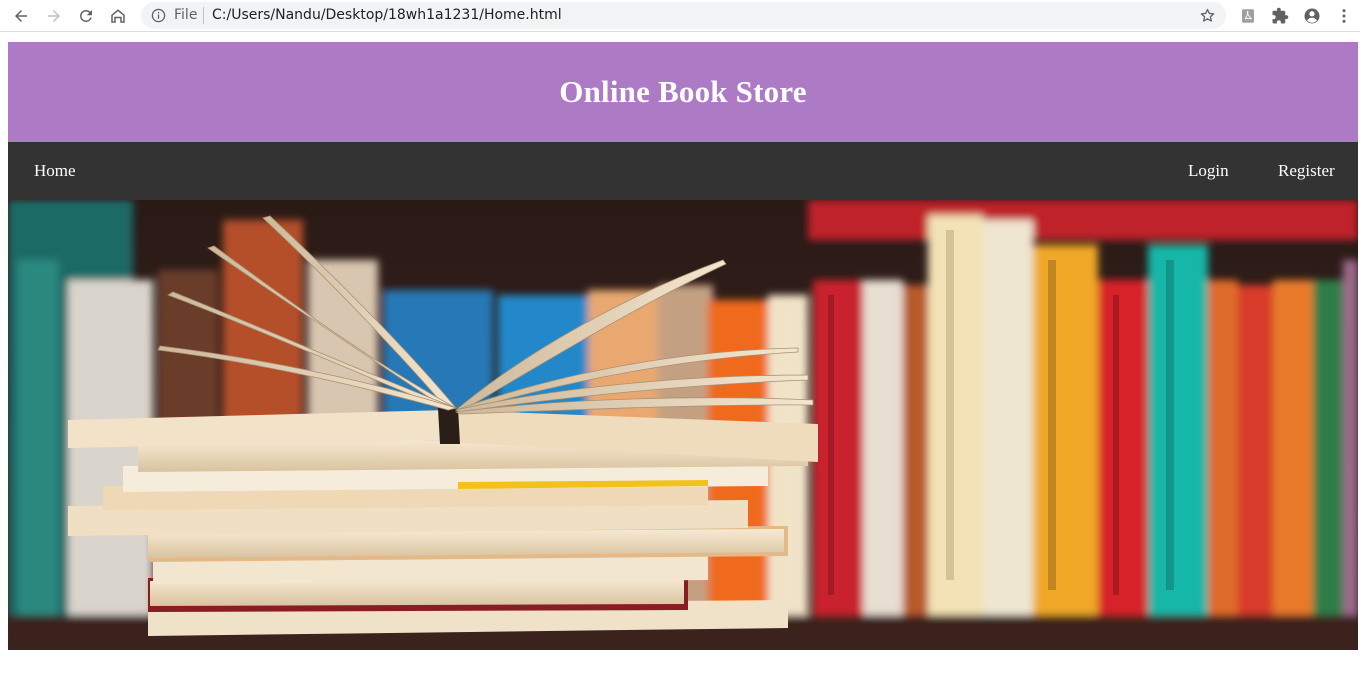  Describe the element at coordinates (1248, 16) in the screenshot. I see `pdf-icon` at that location.